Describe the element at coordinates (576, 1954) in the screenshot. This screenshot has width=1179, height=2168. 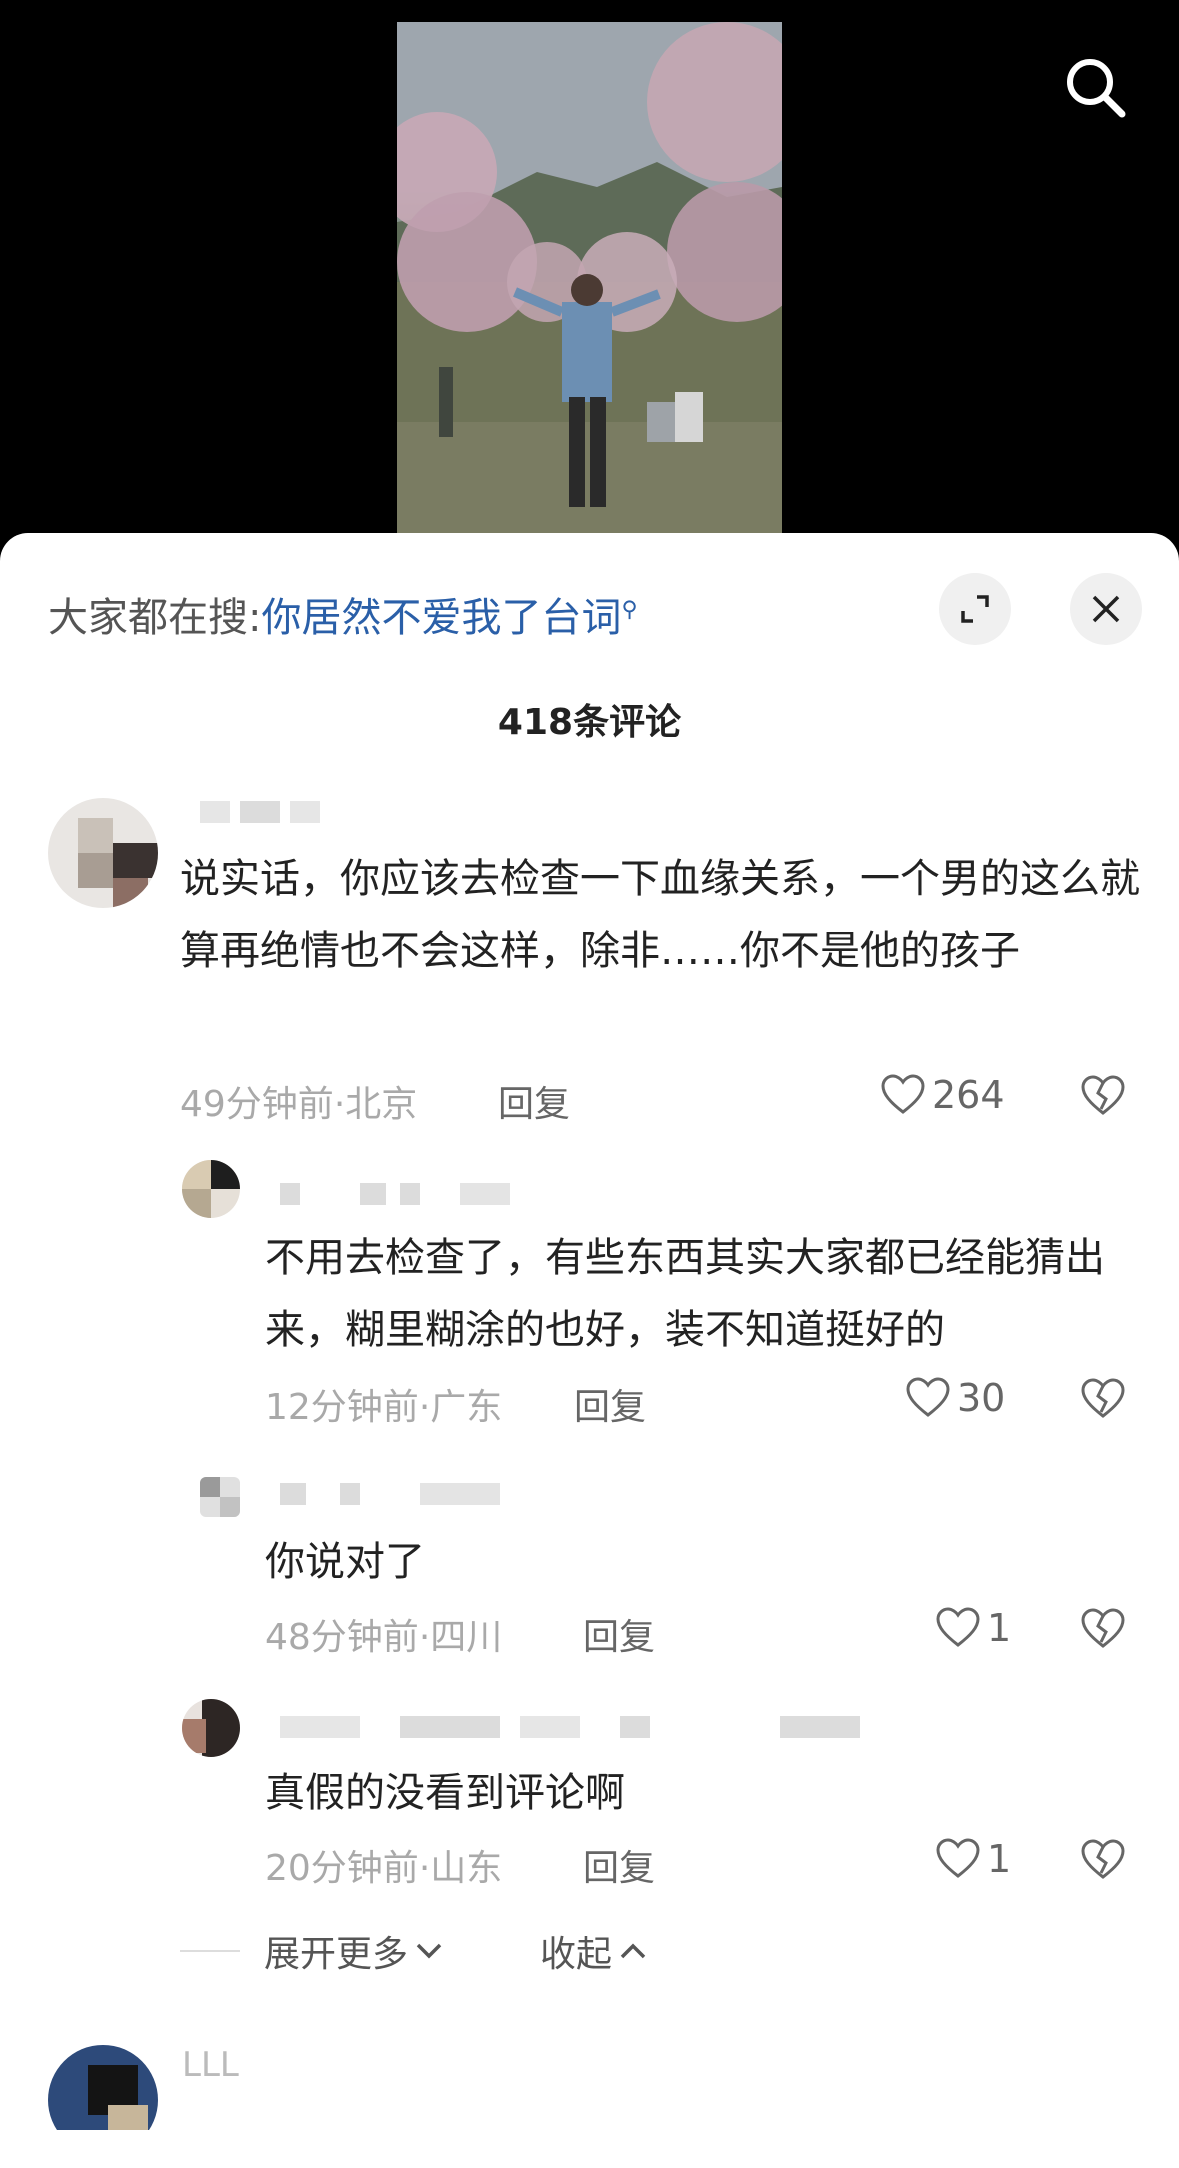
I see `collapse-label: 收起` at that location.